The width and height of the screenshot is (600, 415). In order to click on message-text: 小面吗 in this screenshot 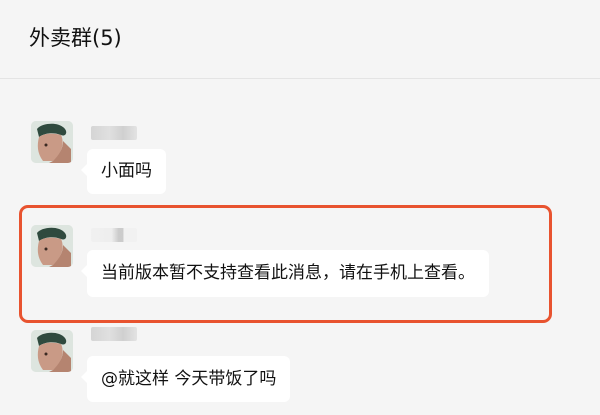, I will do `click(126, 171)`.